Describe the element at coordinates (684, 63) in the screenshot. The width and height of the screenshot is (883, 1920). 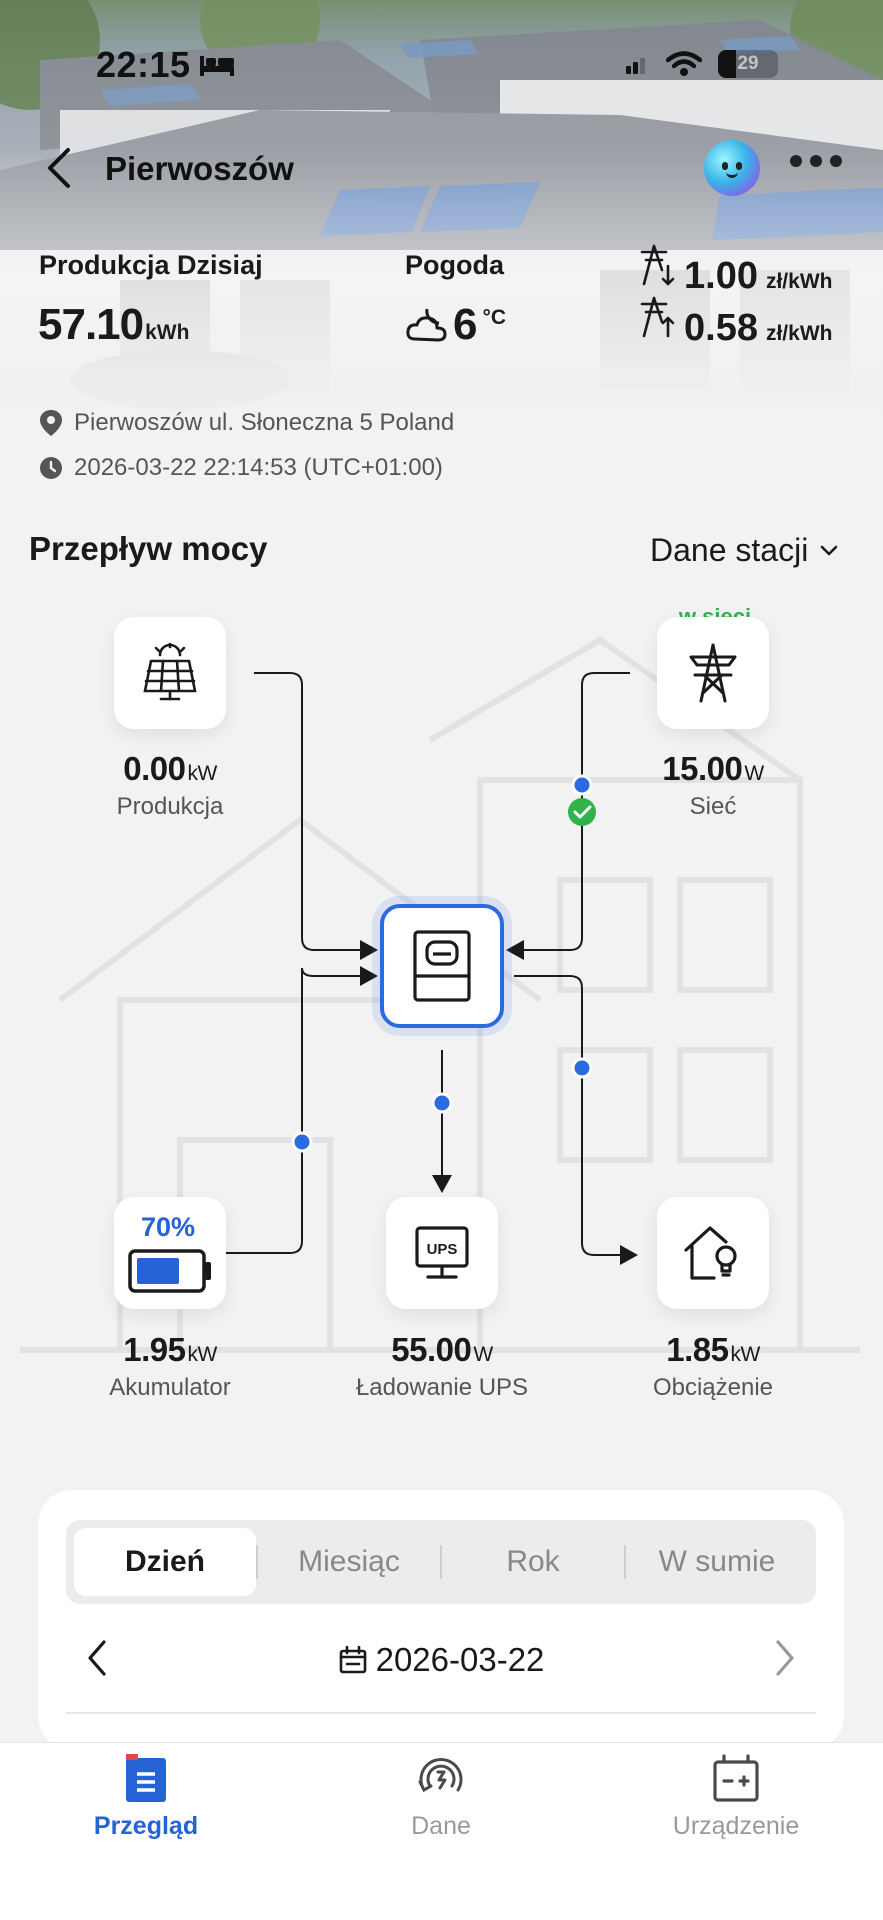
I see `wifi-icon` at that location.